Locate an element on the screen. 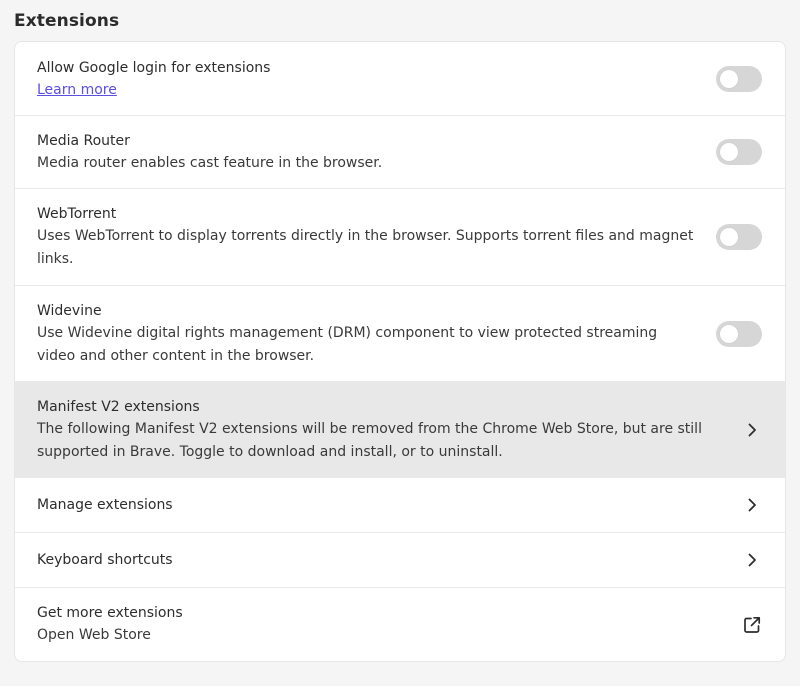 The image size is (800, 686). row-manage-extensions: Manage extensions is located at coordinates (400, 505).